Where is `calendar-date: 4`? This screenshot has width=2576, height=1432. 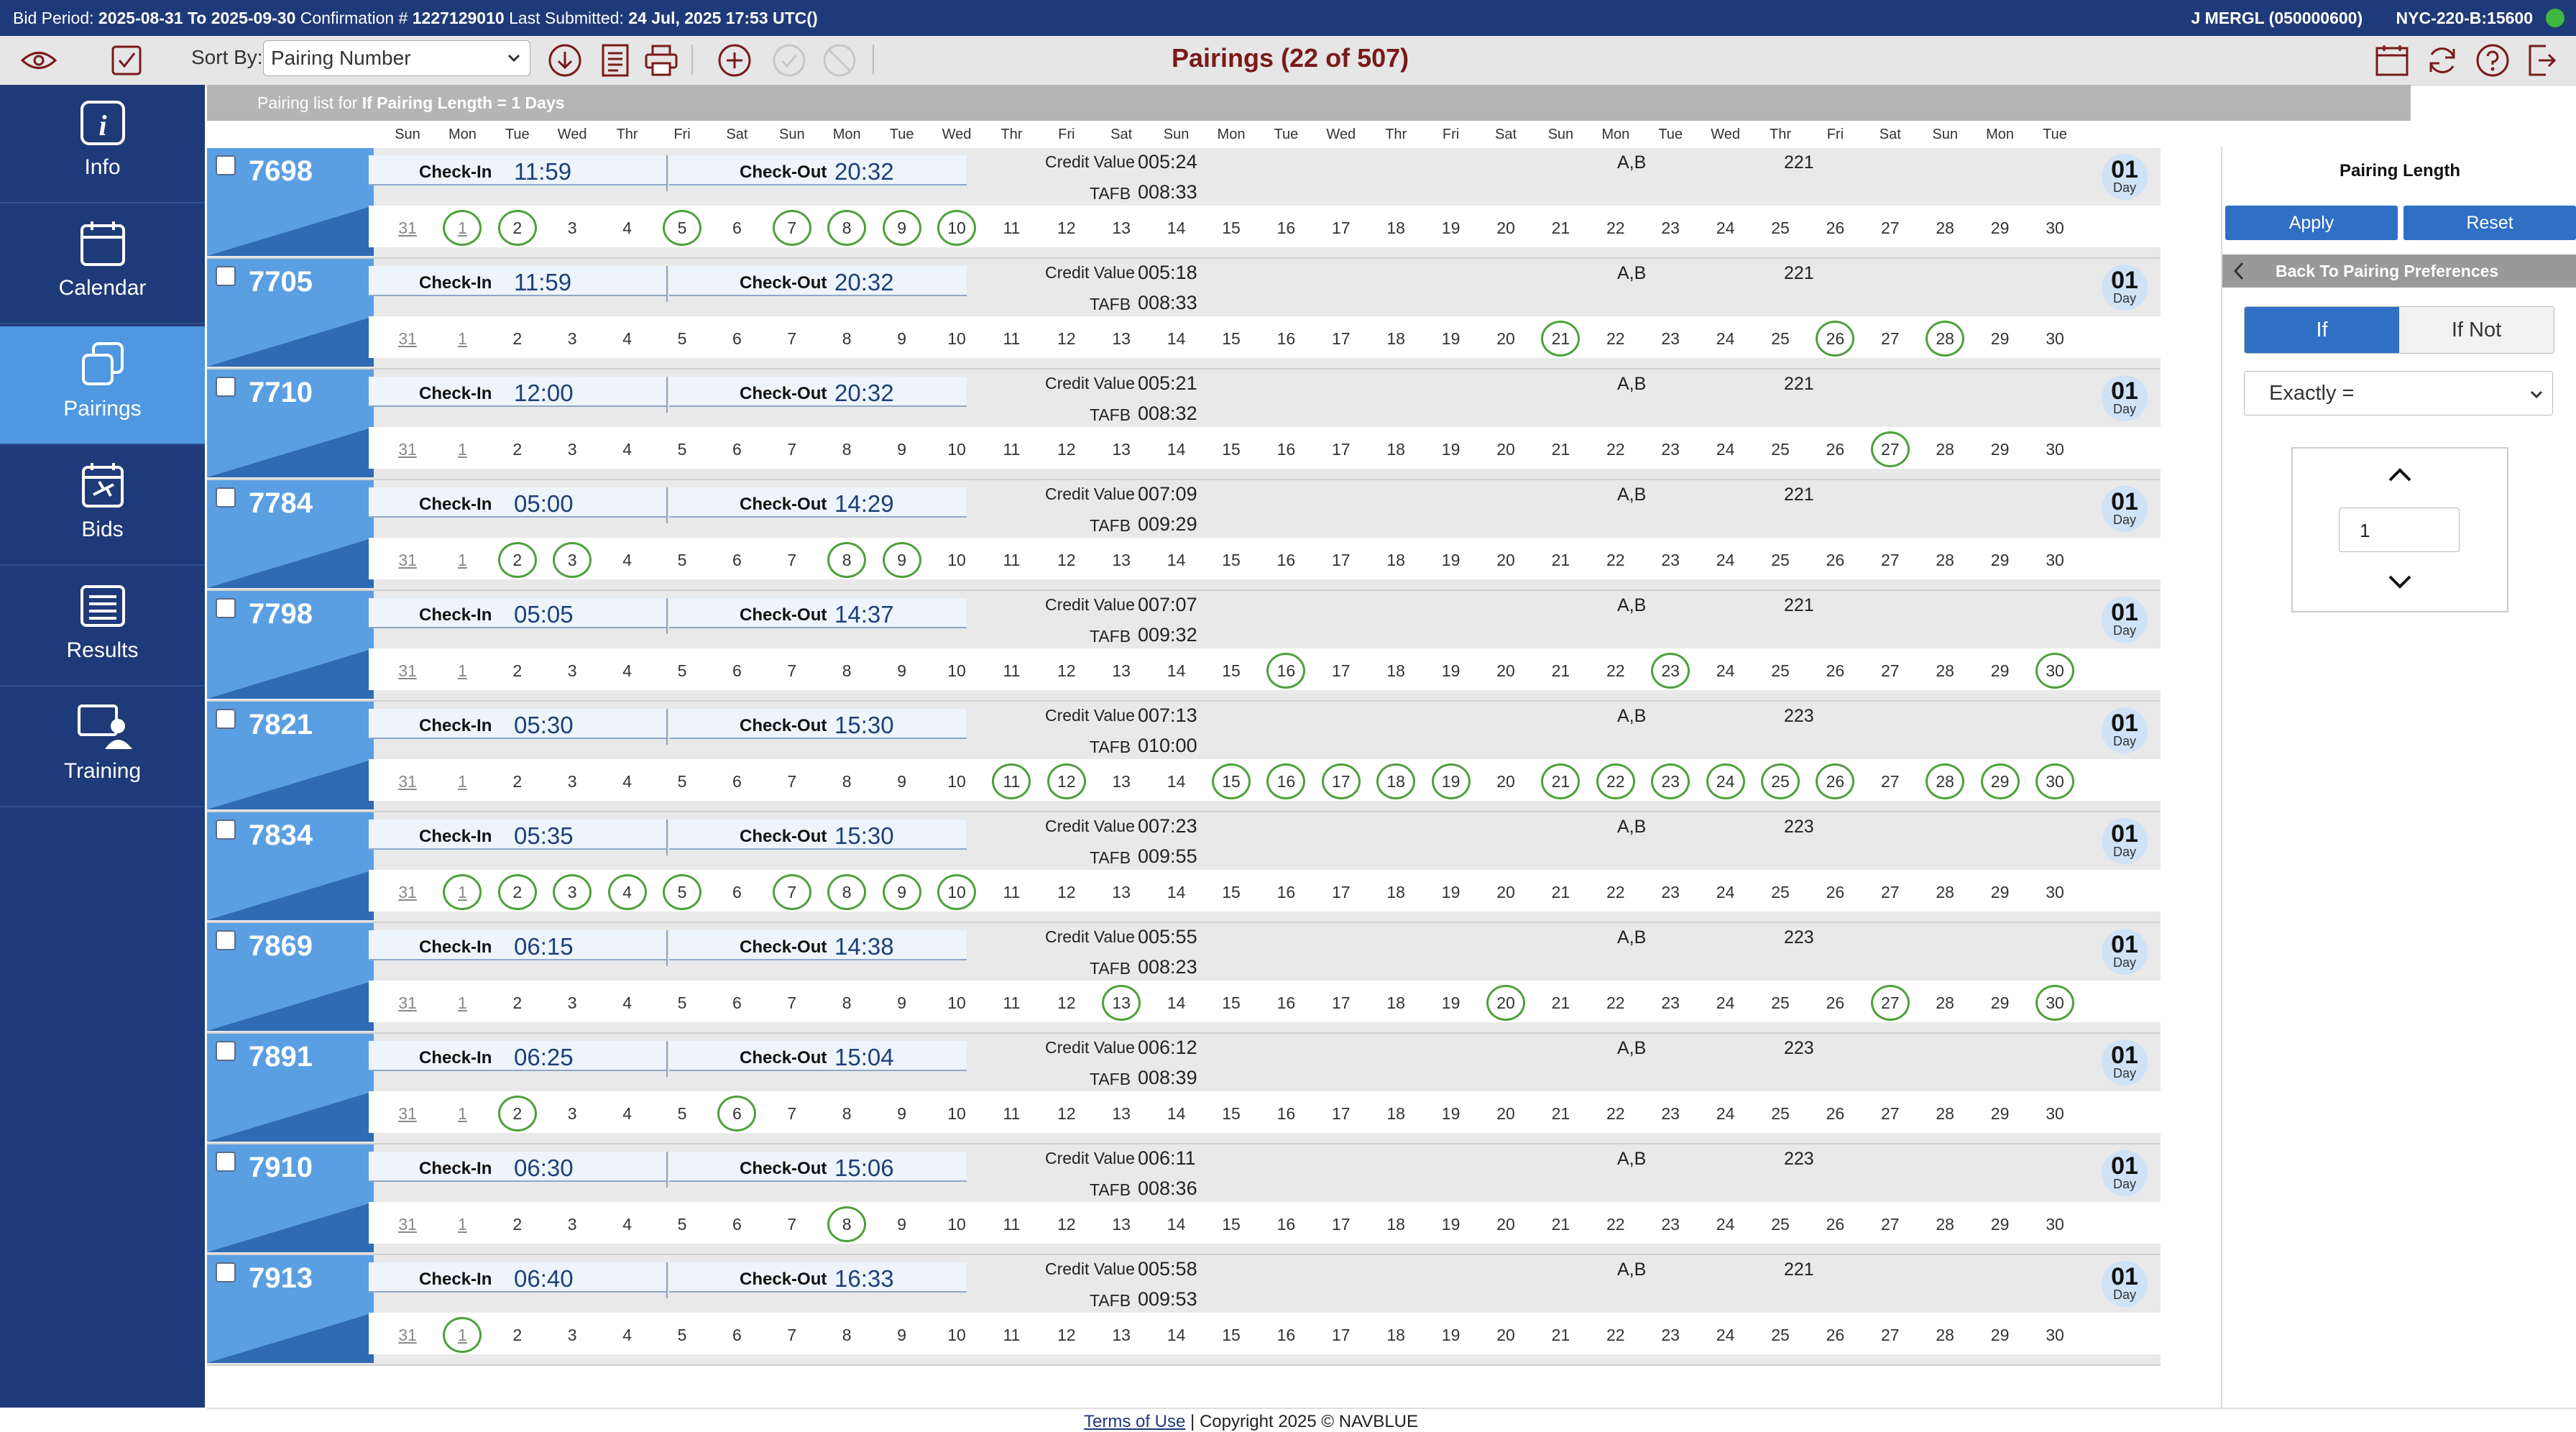
calendar-date: 4 is located at coordinates (627, 1224).